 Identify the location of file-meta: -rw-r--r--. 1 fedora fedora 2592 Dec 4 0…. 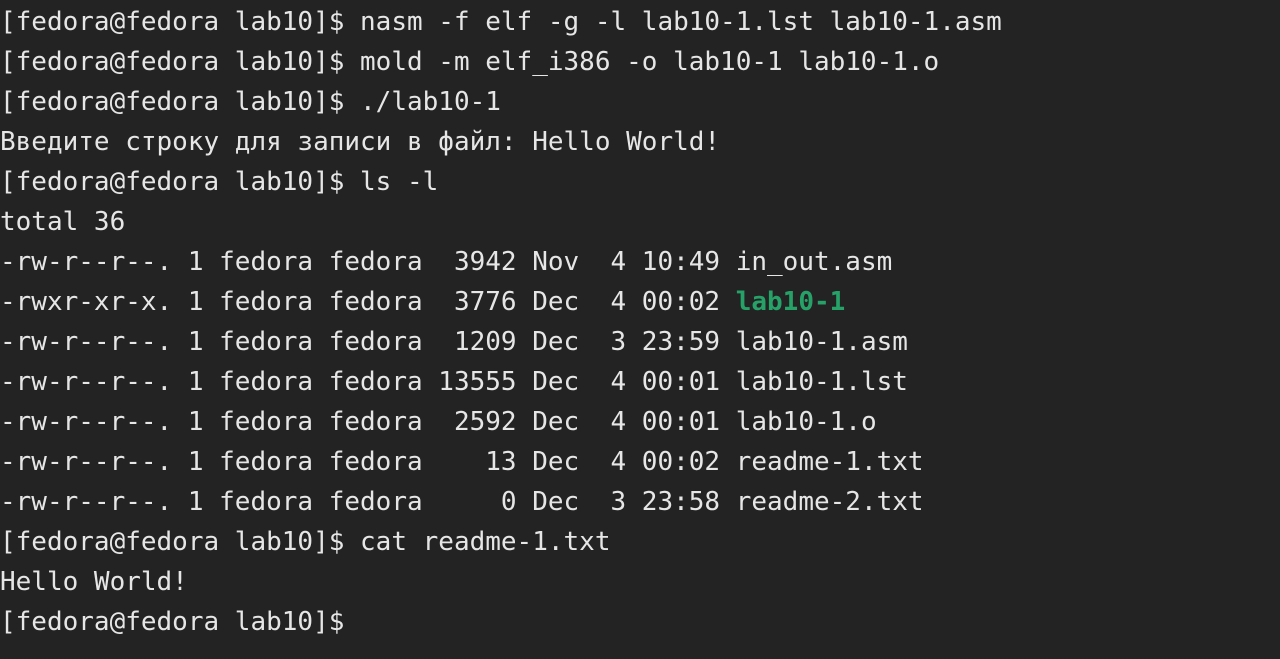
(368, 422).